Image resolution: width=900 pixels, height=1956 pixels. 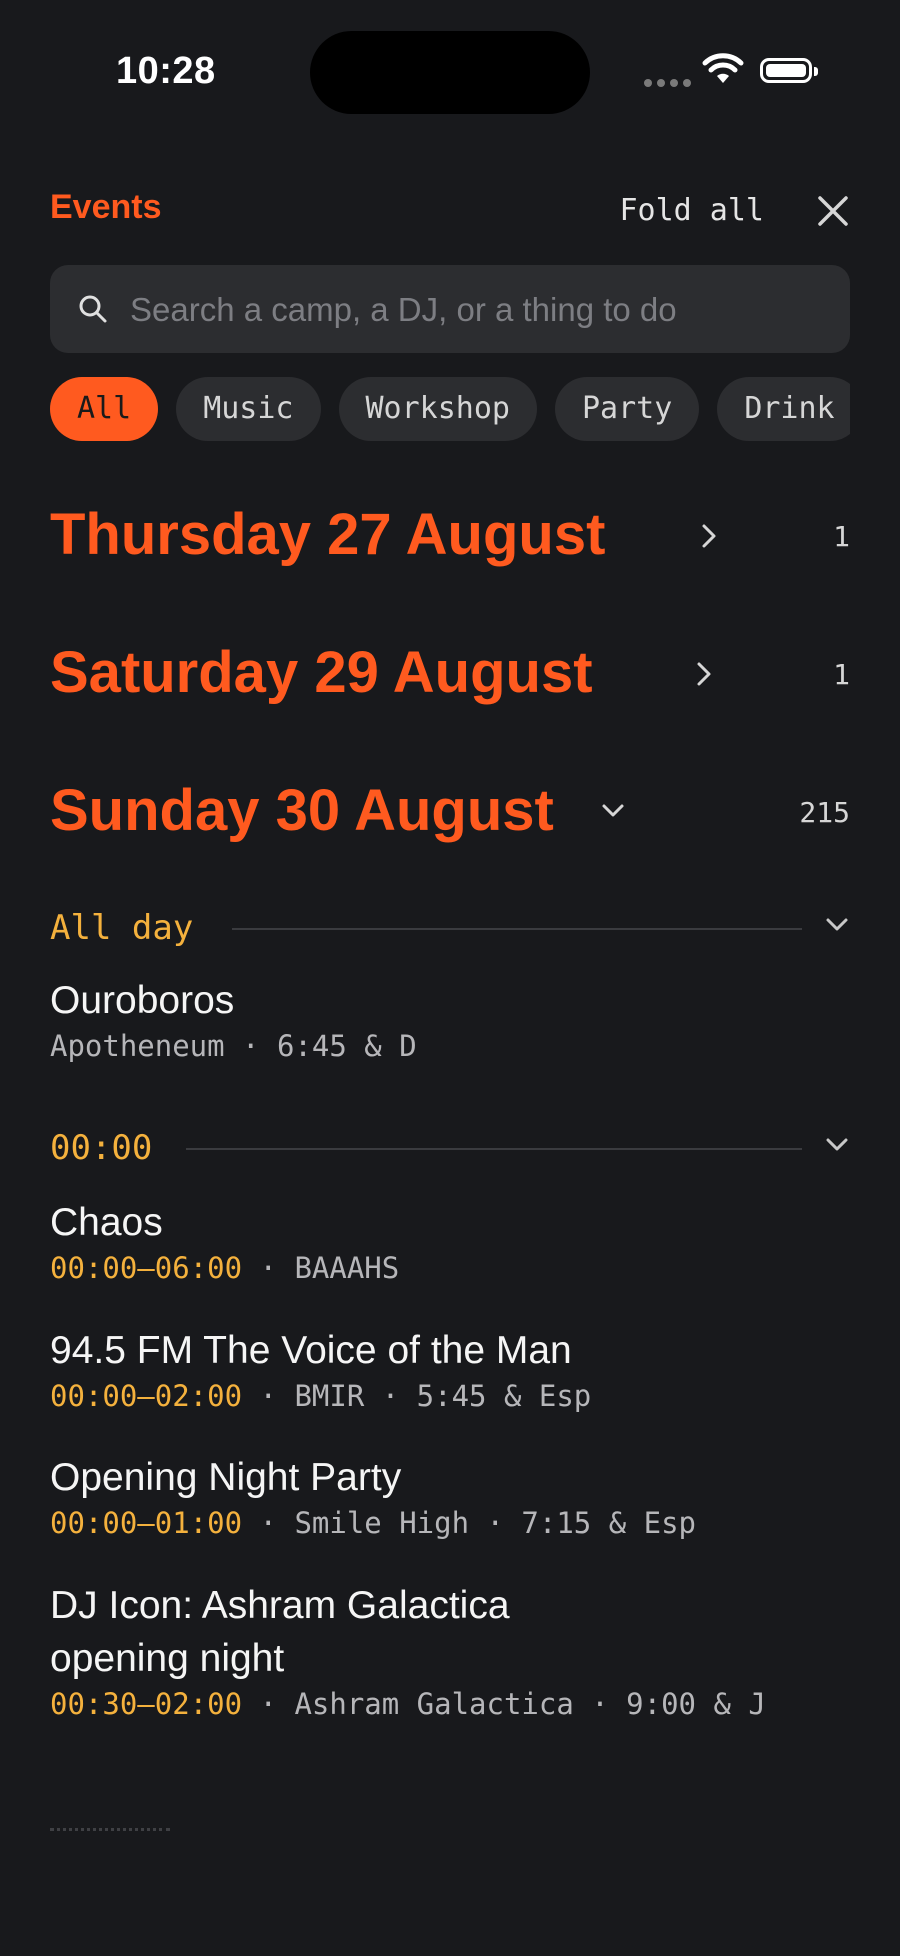 I want to click on fold-all-button: Fold all, so click(x=692, y=210).